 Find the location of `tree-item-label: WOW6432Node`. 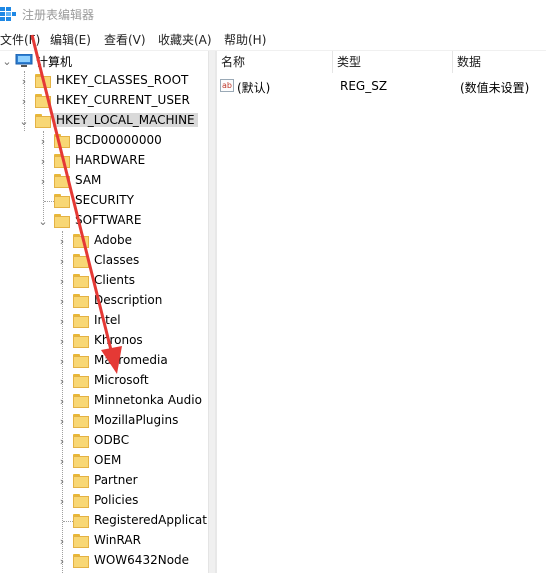

tree-item-label: WOW6432Node is located at coordinates (142, 560).